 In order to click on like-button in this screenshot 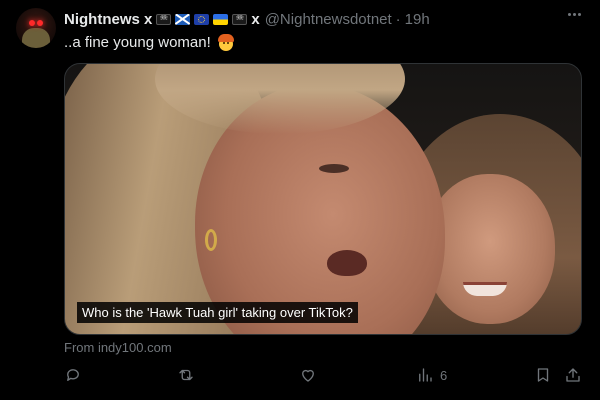, I will do `click(308, 375)`.